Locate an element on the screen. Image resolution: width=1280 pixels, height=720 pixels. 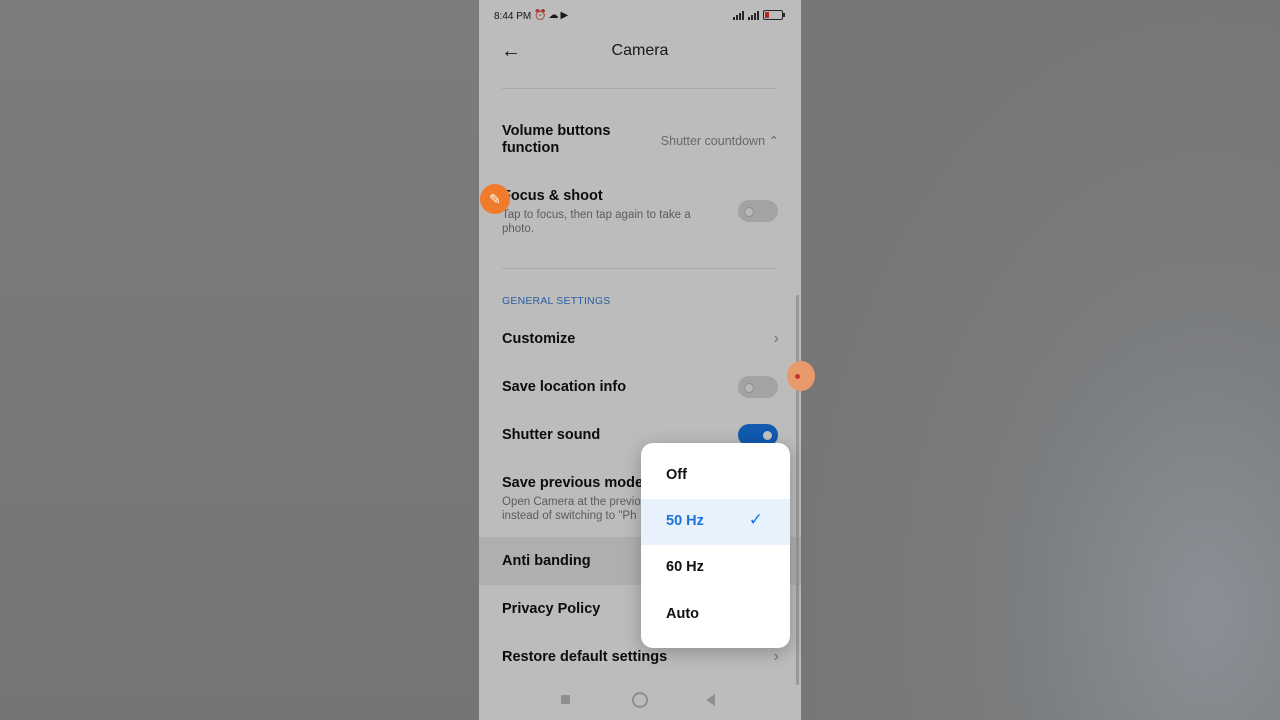
option-60hz: 60 Hz is located at coordinates (715, 568).